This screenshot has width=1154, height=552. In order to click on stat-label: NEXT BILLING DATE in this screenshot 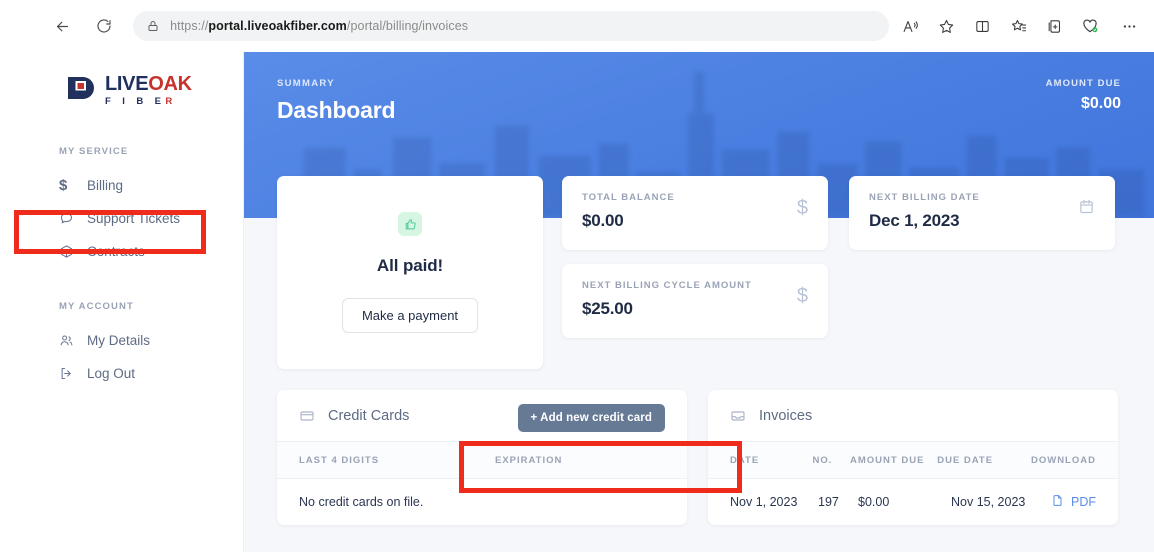, I will do `click(924, 197)`.